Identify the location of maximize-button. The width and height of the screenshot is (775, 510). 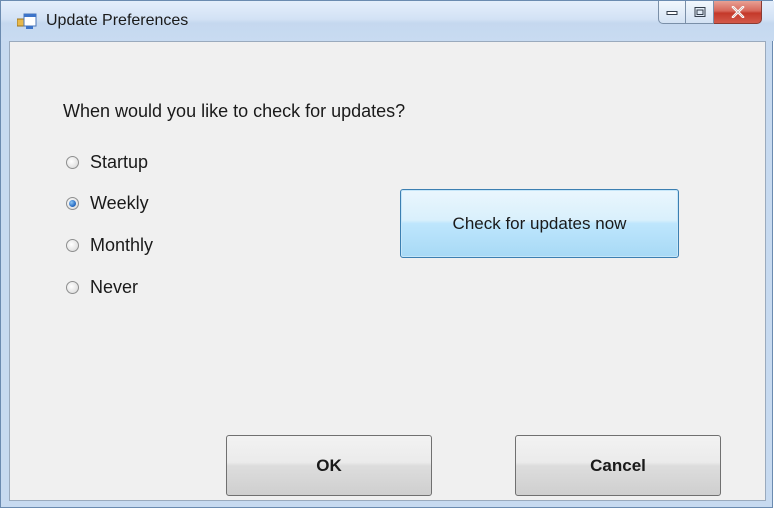
(700, 12).